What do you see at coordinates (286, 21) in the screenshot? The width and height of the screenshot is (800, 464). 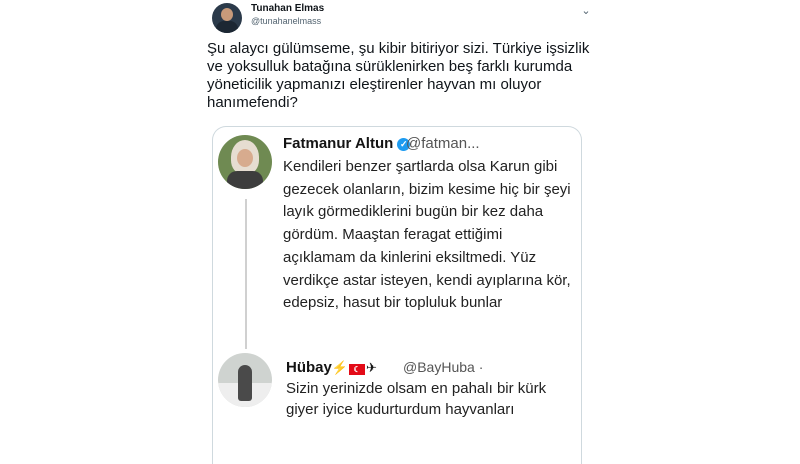 I see `author-handle: @tunahanelmass` at bounding box center [286, 21].